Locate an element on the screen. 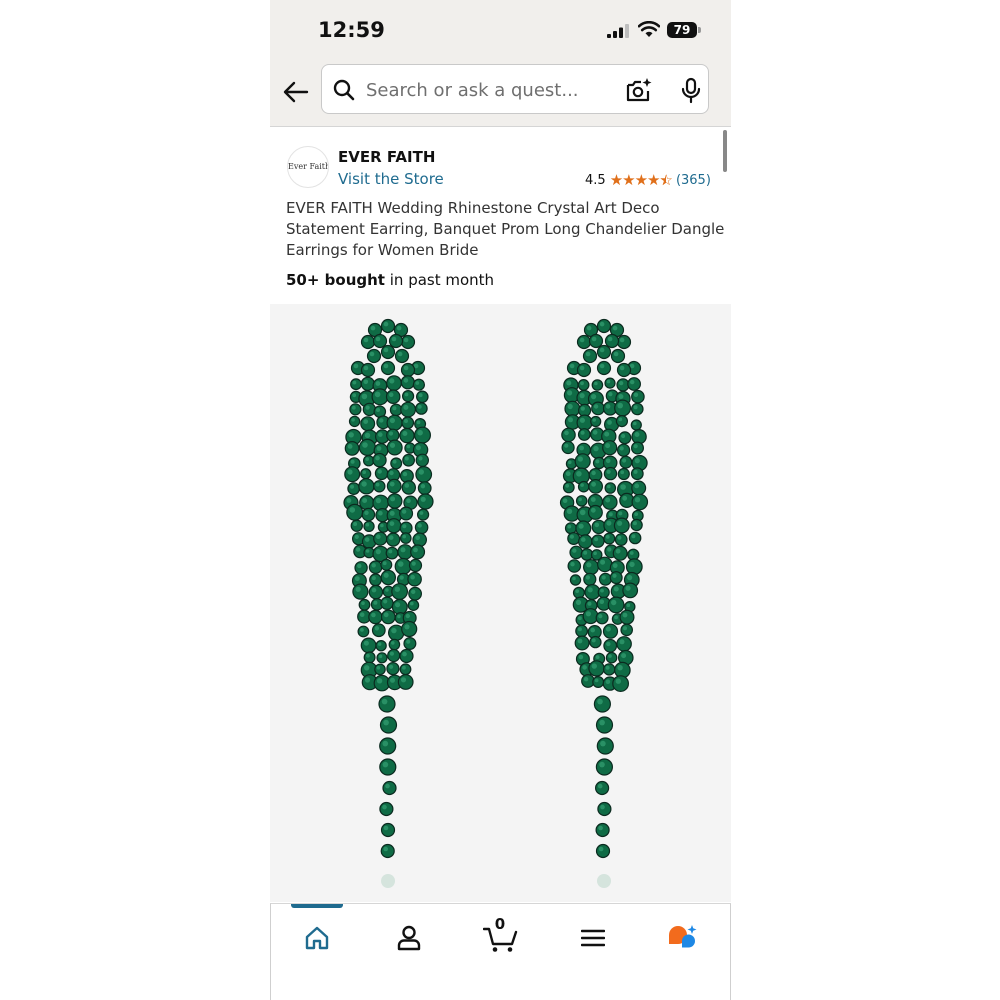 The height and width of the screenshot is (1000, 1000). nav-menu is located at coordinates (593, 938).